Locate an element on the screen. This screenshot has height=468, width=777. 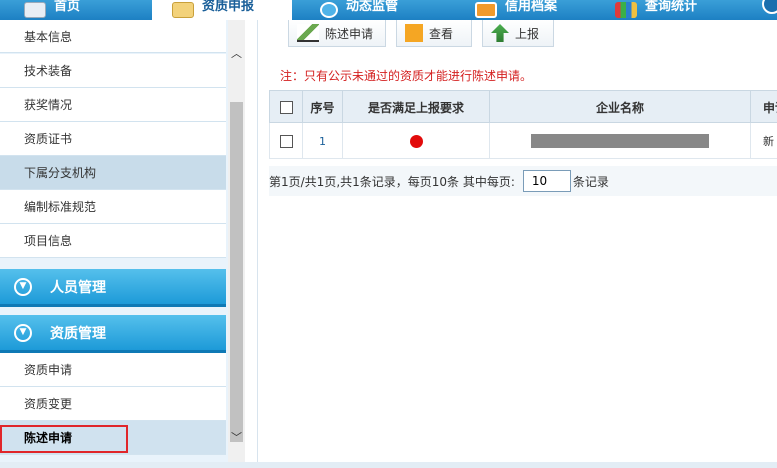
notice-text: 注：只有公示未通过的资质才能进行陈述申请。 is located at coordinates (406, 76).